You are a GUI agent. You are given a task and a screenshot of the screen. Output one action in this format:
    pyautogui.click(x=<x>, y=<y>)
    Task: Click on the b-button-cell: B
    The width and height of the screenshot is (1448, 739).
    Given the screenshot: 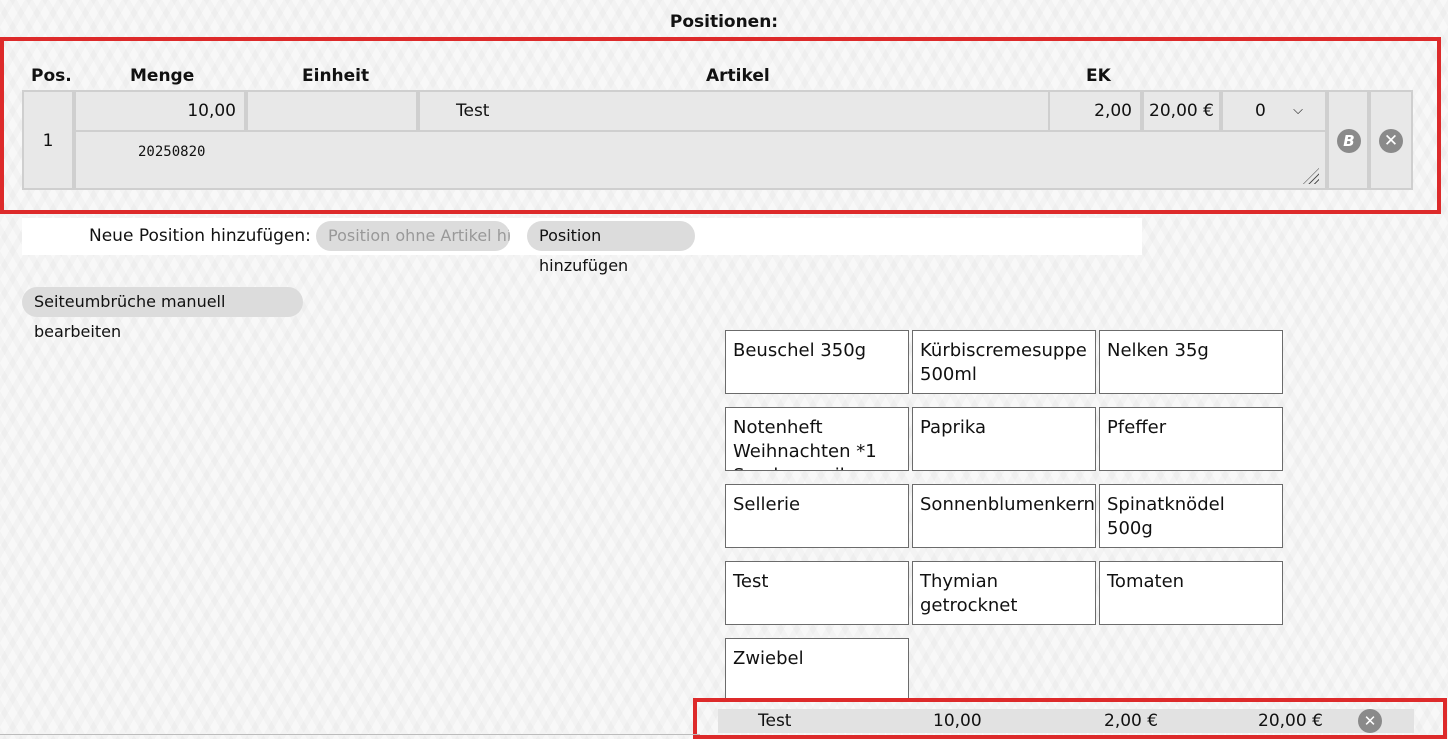 What is the action you would take?
    pyautogui.click(x=1348, y=140)
    